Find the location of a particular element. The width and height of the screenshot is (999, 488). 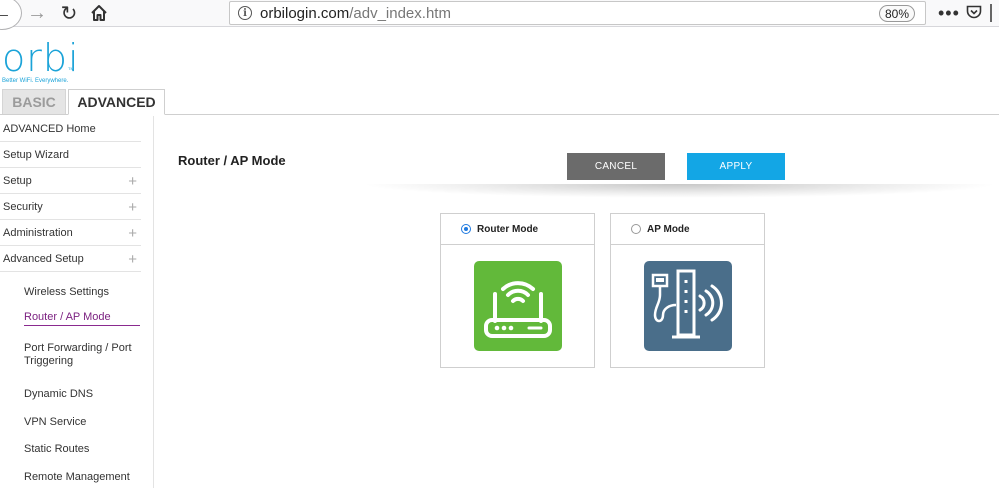

apply-button: APPLY is located at coordinates (736, 166).